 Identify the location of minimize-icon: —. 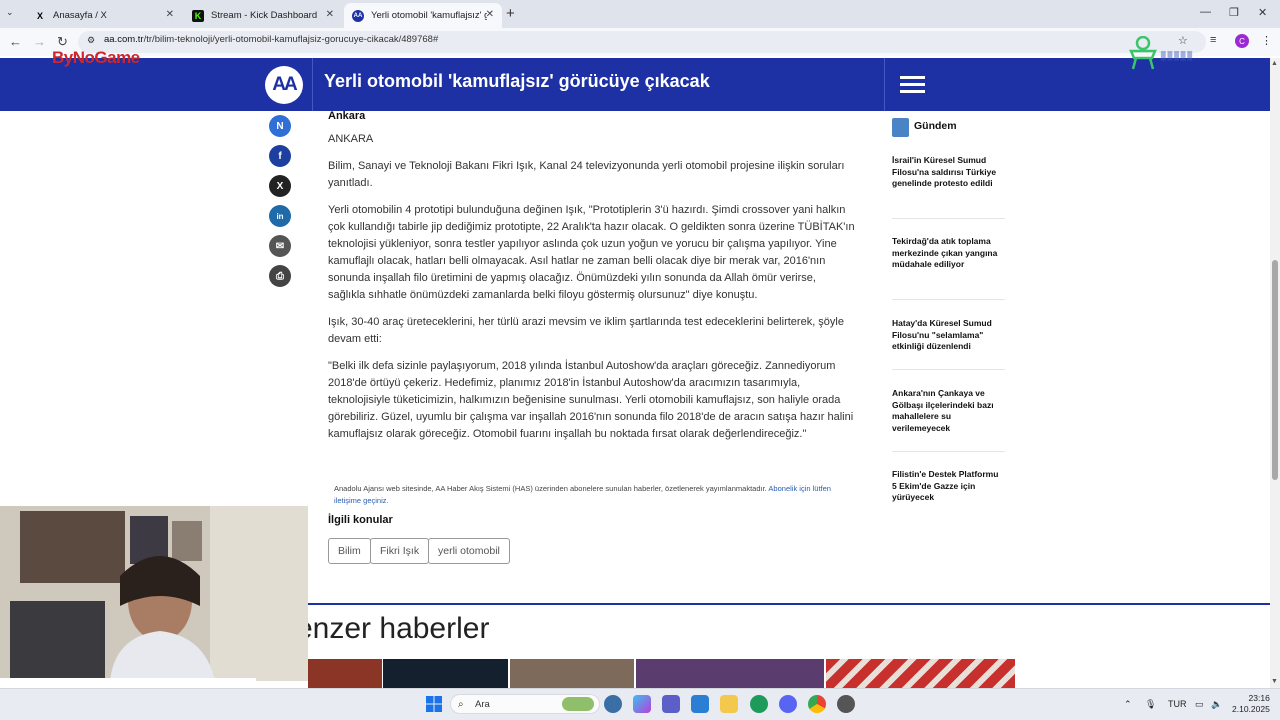
(1205, 12).